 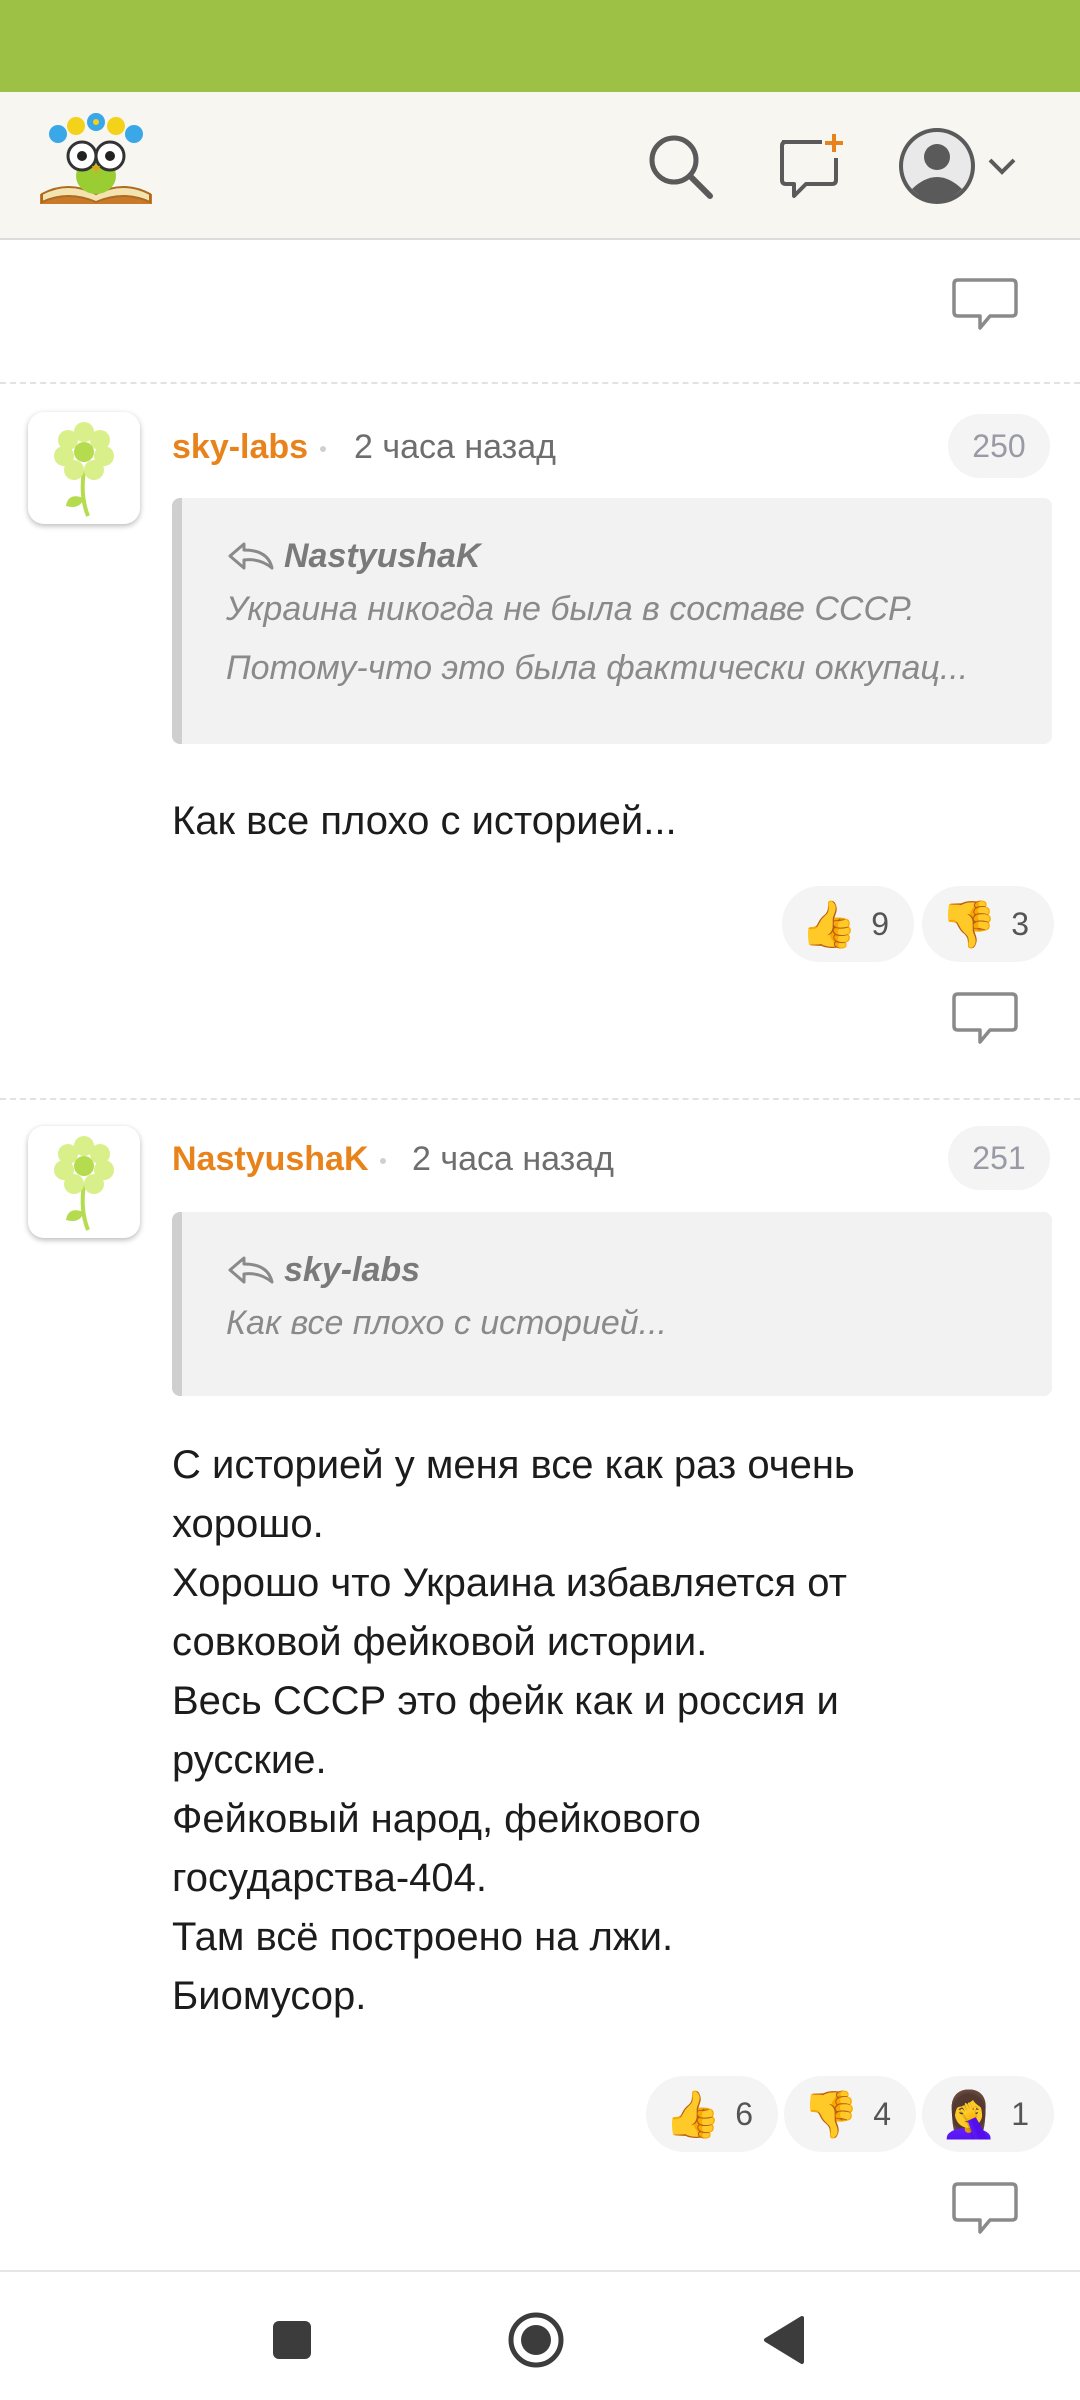 I want to click on chevron-down-icon, so click(x=1002, y=166).